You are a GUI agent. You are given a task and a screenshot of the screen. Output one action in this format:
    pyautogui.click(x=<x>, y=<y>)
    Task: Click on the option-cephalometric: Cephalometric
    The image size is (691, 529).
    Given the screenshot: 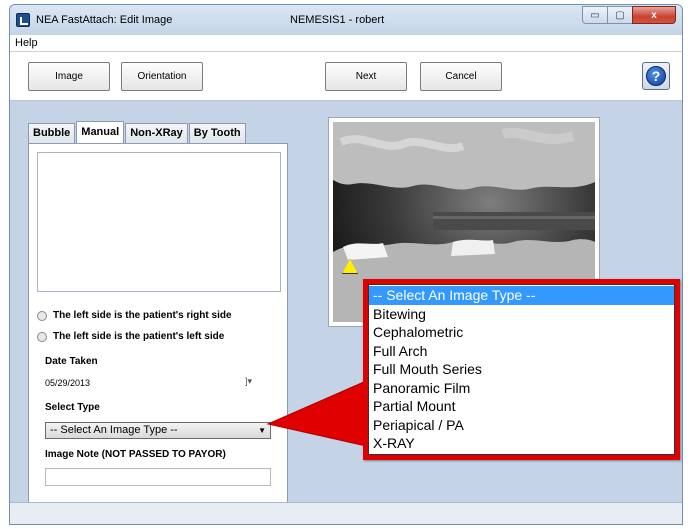 What is the action you would take?
    pyautogui.click(x=521, y=332)
    